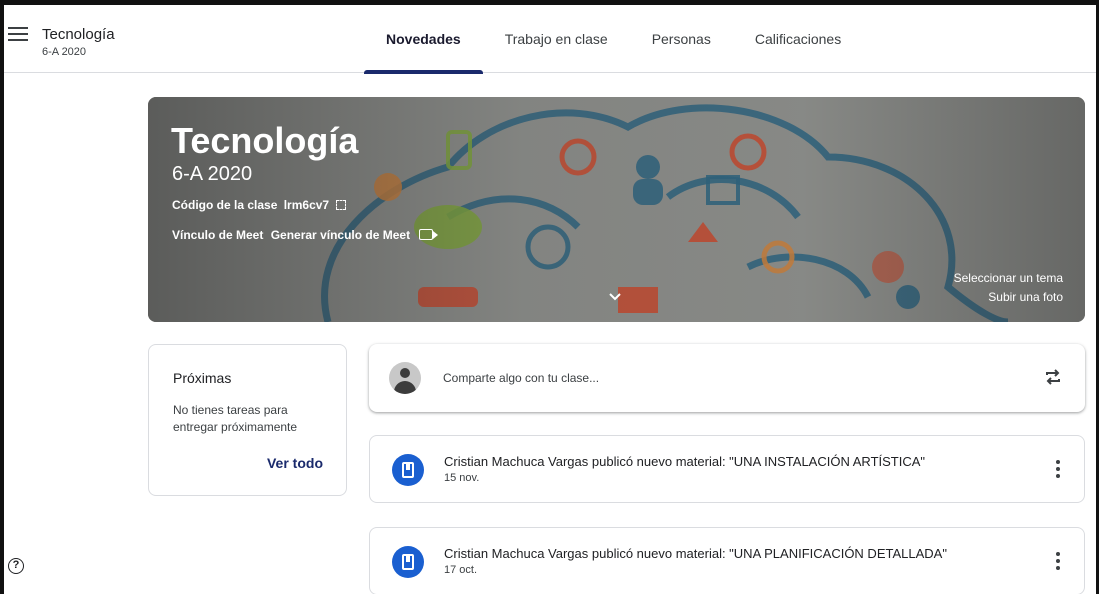 The image size is (1099, 594). What do you see at coordinates (218, 235) in the screenshot?
I see `meet-label: Vínculo de Meet` at bounding box center [218, 235].